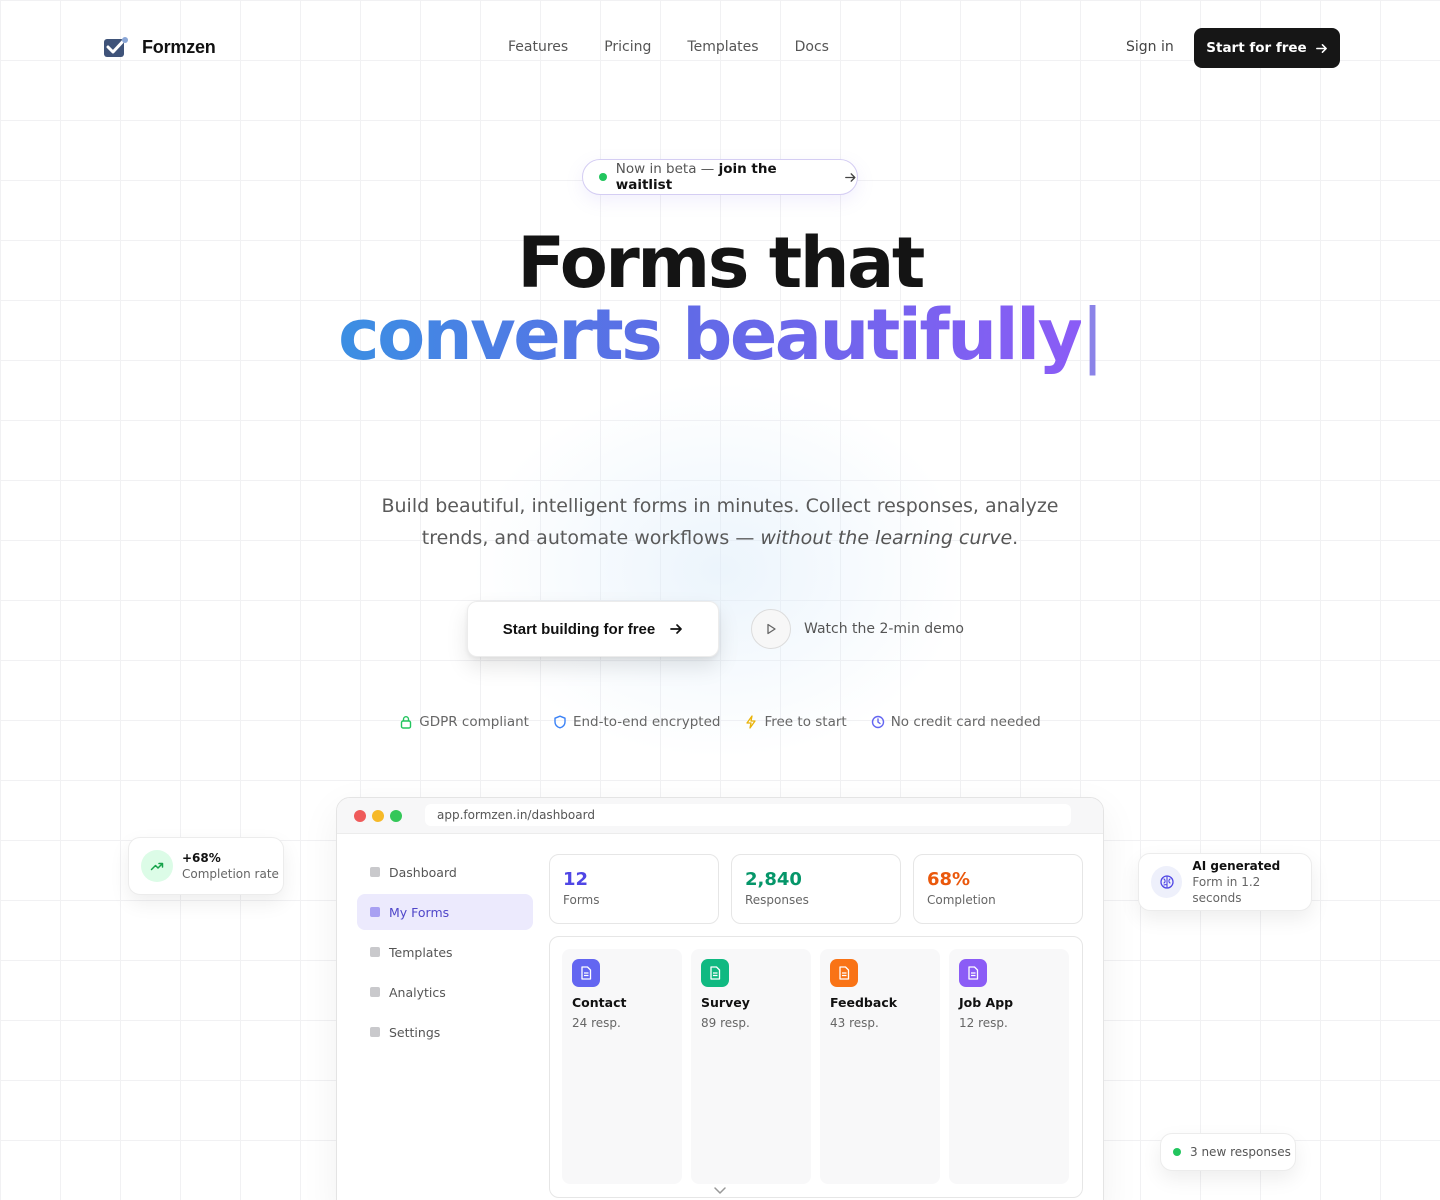  Describe the element at coordinates (581, 900) in the screenshot. I see `stat-label: Forms` at that location.